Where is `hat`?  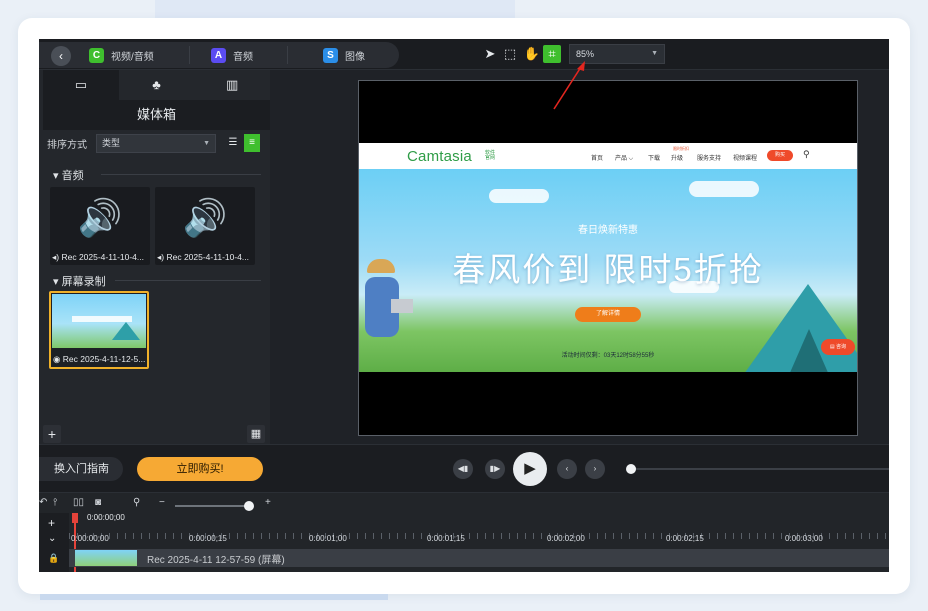
hat is located at coordinates (381, 266).